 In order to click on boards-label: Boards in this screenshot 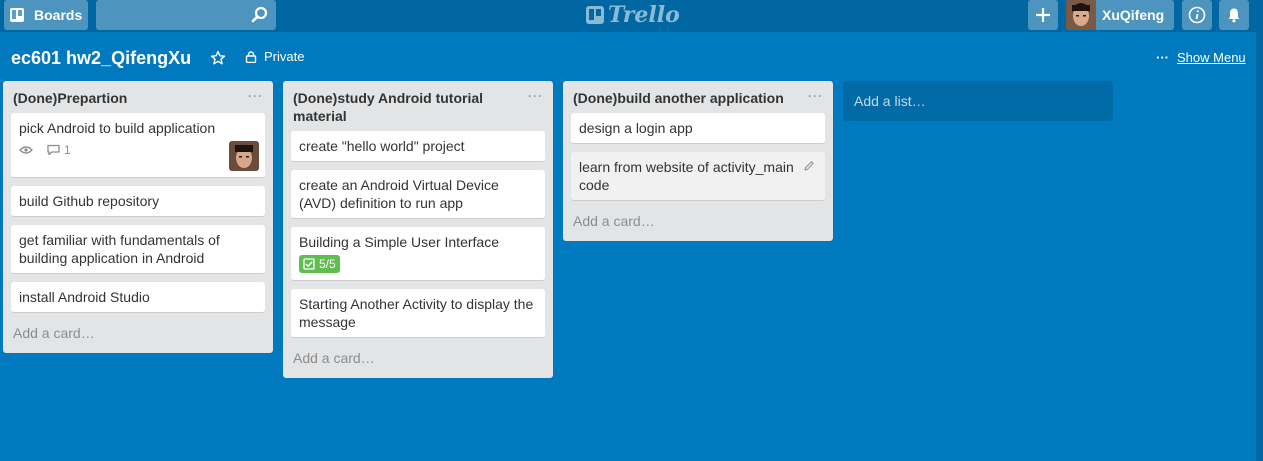, I will do `click(58, 15)`.